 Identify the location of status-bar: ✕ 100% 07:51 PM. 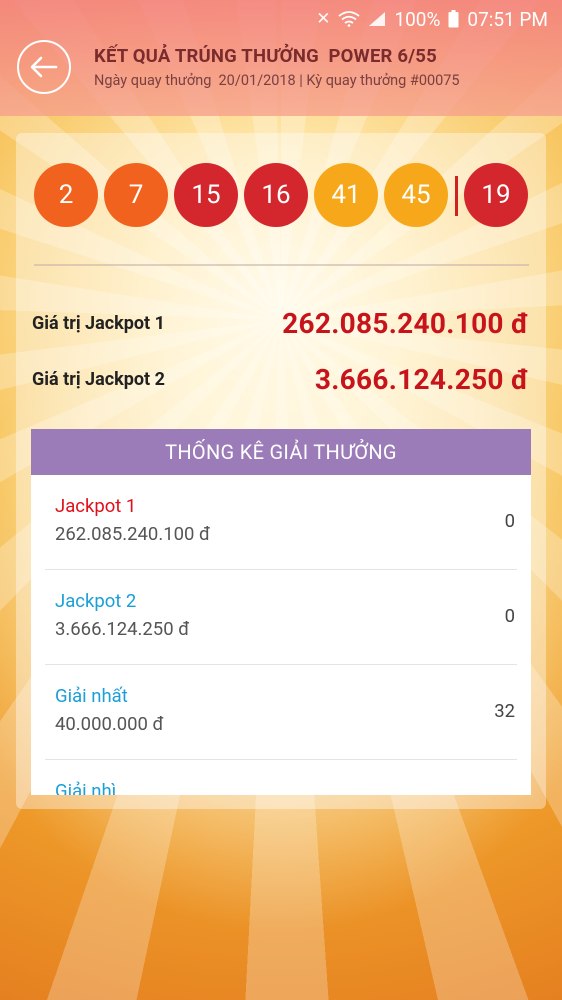
(281, 19).